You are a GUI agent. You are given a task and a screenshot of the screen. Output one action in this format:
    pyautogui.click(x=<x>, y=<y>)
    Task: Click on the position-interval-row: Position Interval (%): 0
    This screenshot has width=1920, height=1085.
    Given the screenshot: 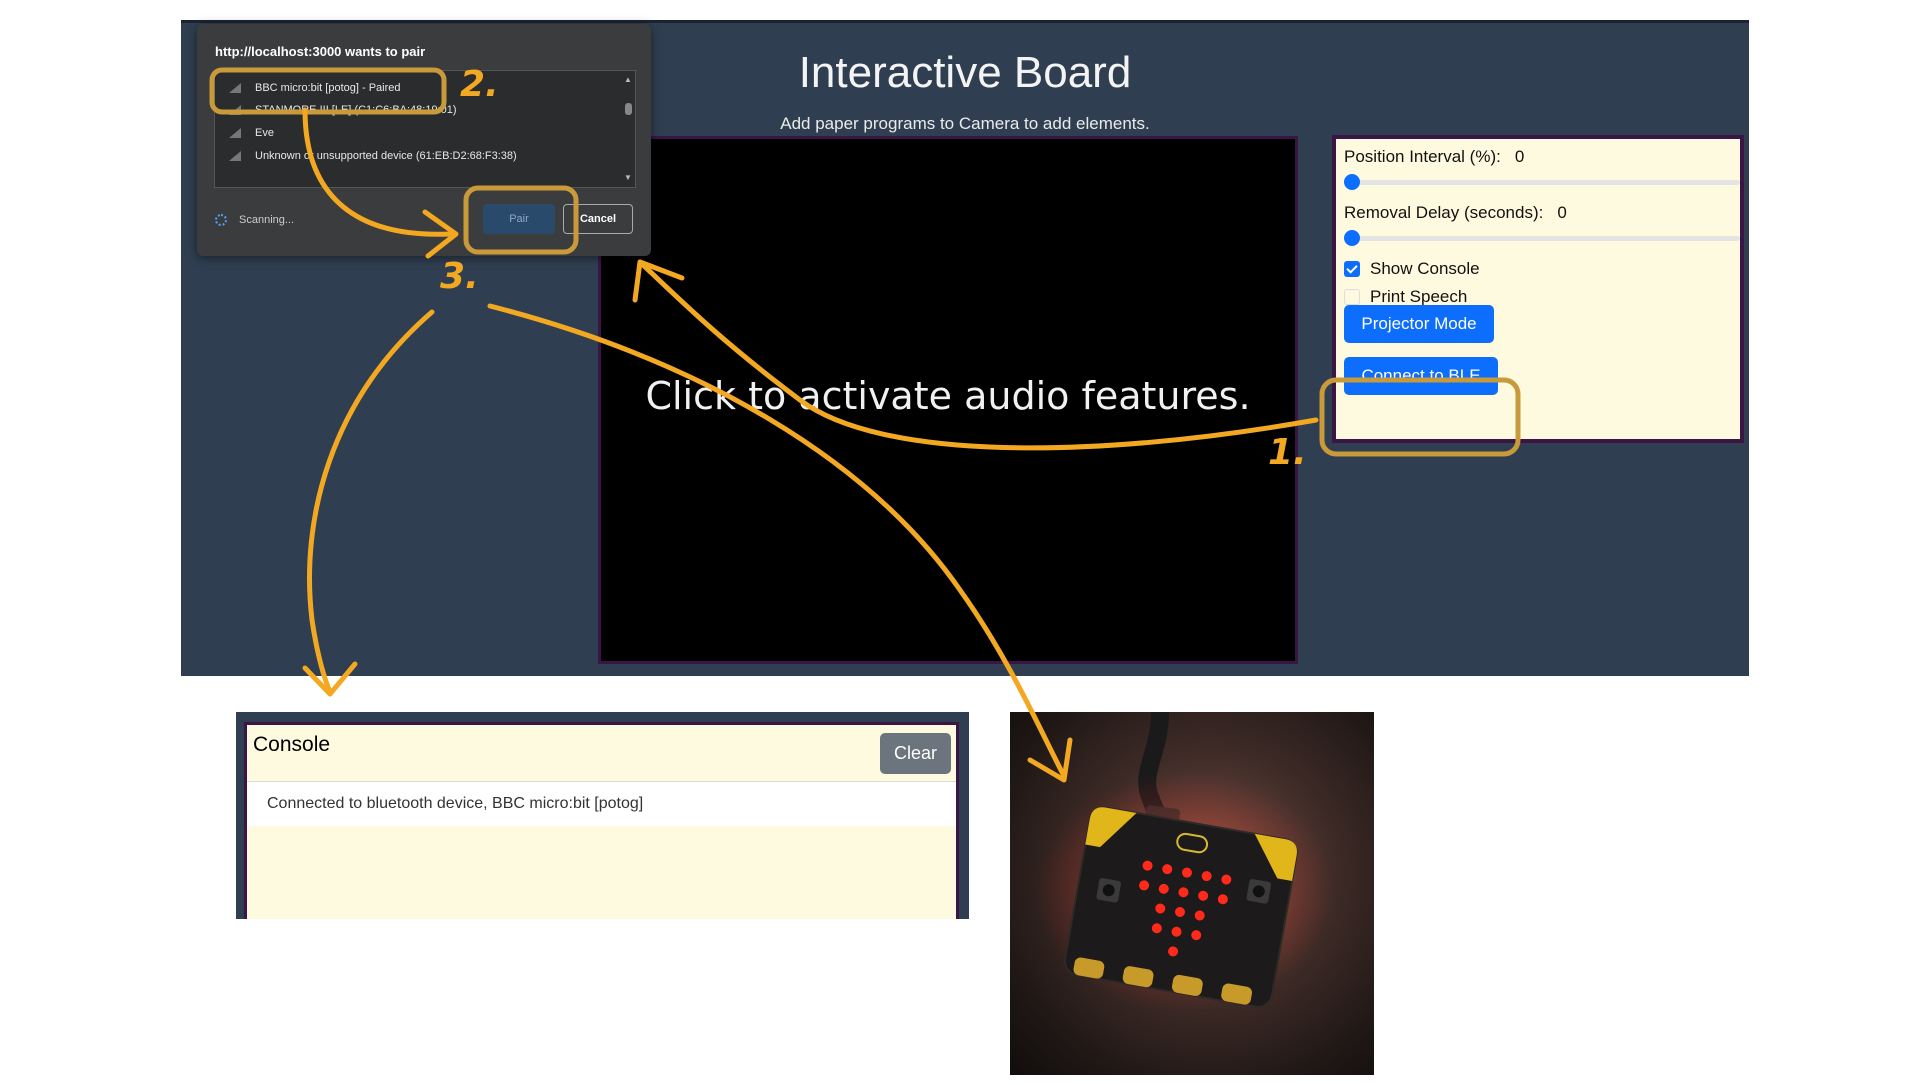 What is the action you would take?
    pyautogui.click(x=1434, y=157)
    